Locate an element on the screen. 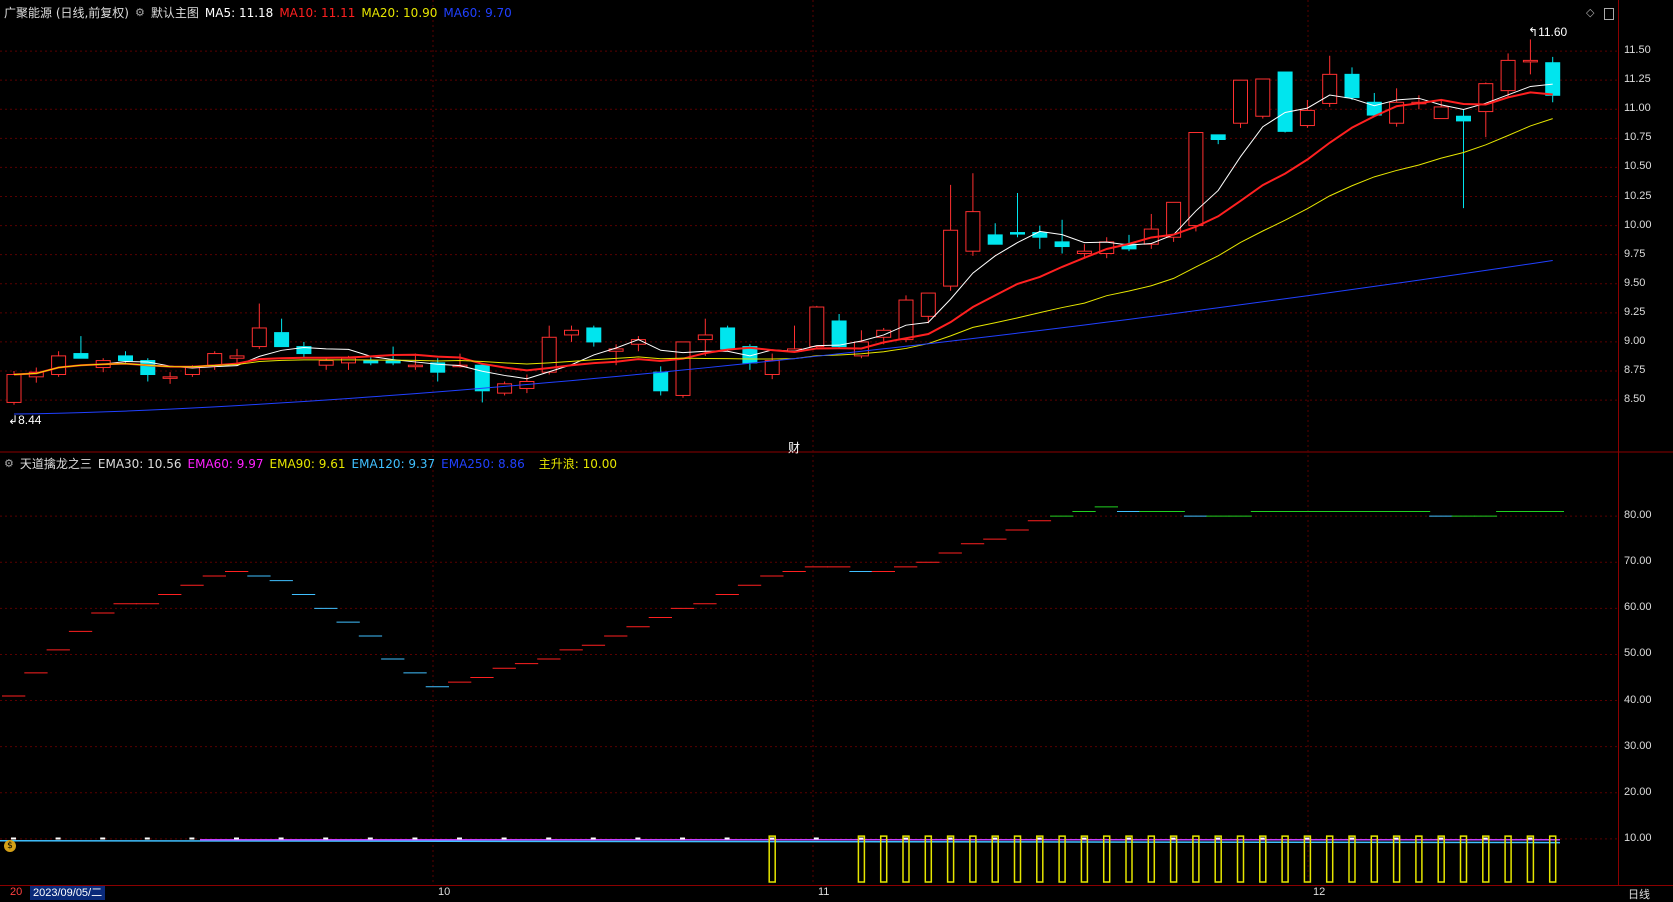 The image size is (1673, 902). ma5-label: MA5: 11.18 is located at coordinates (239, 12).